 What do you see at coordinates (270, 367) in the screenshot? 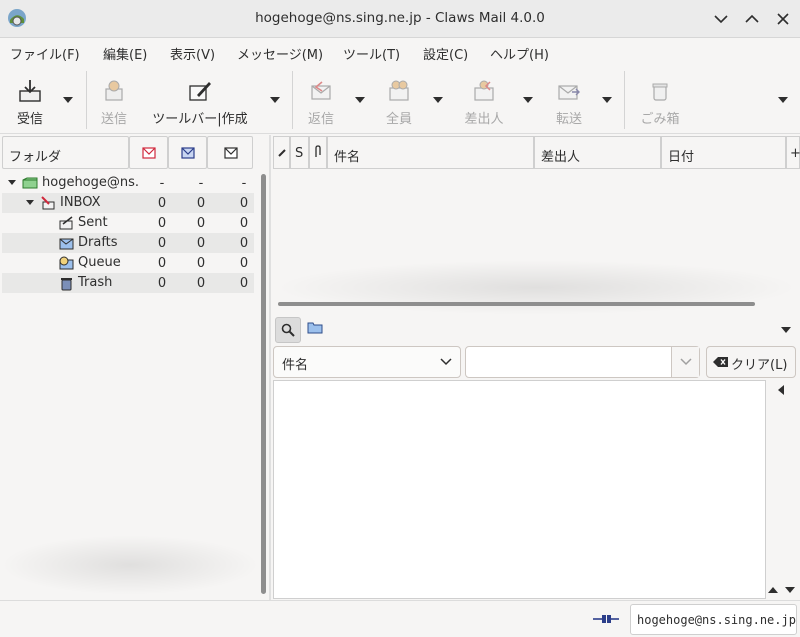
I see `pane-divider` at bounding box center [270, 367].